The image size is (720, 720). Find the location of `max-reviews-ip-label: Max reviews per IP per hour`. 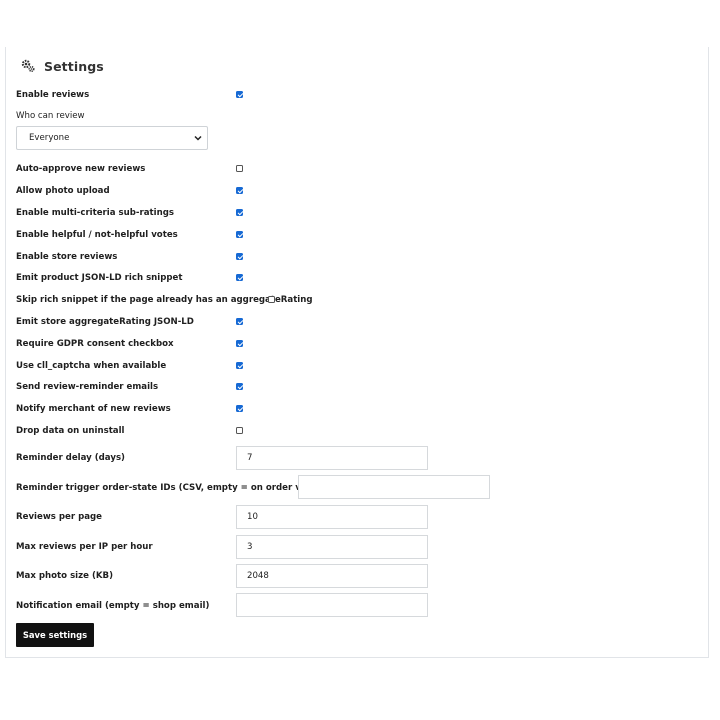

max-reviews-ip-label: Max reviews per IP per hour is located at coordinates (84, 547).